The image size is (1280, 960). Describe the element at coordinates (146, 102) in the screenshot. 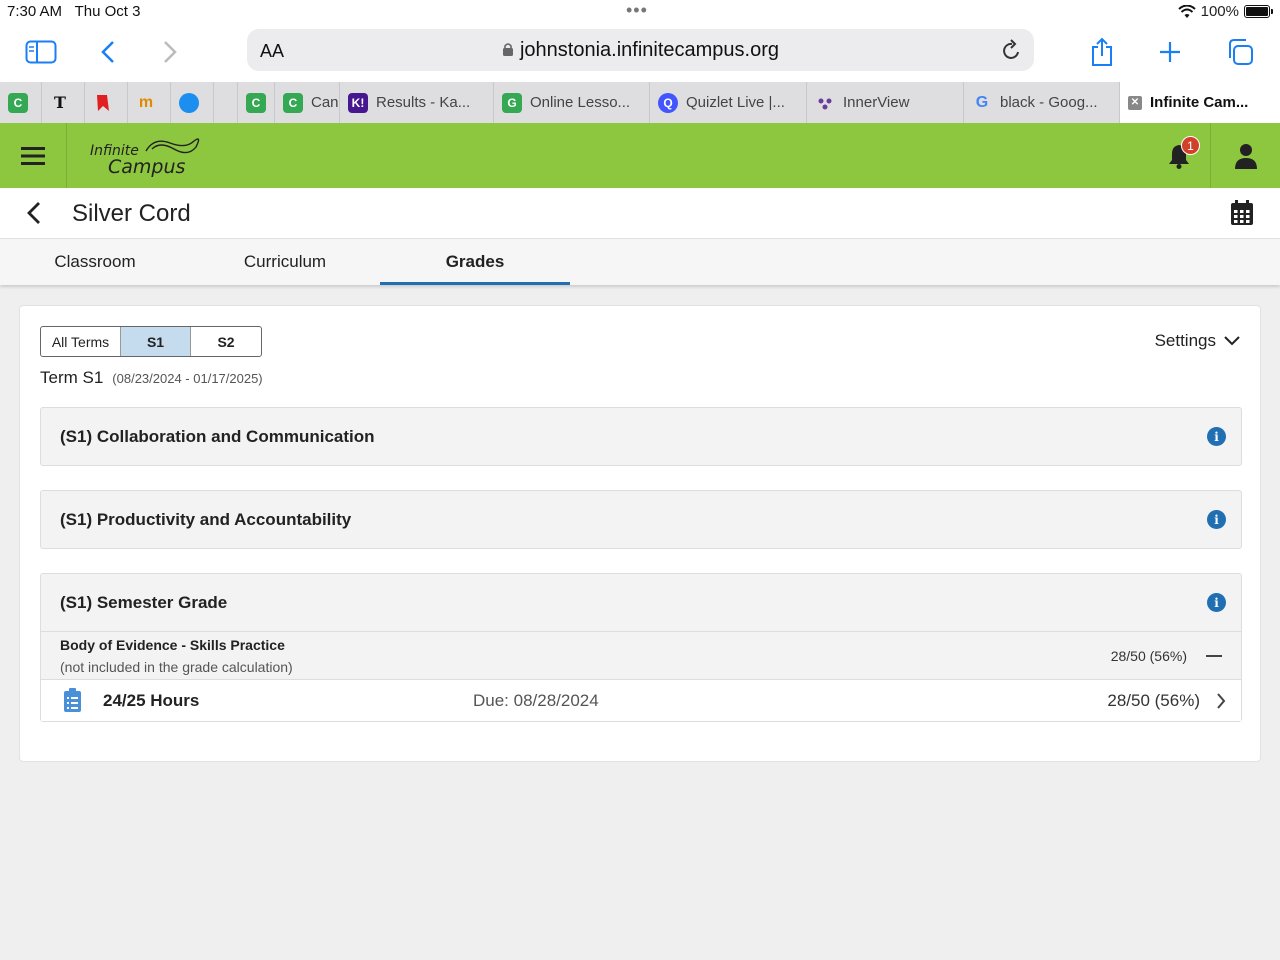

I see `m-favicon-icon: m` at that location.